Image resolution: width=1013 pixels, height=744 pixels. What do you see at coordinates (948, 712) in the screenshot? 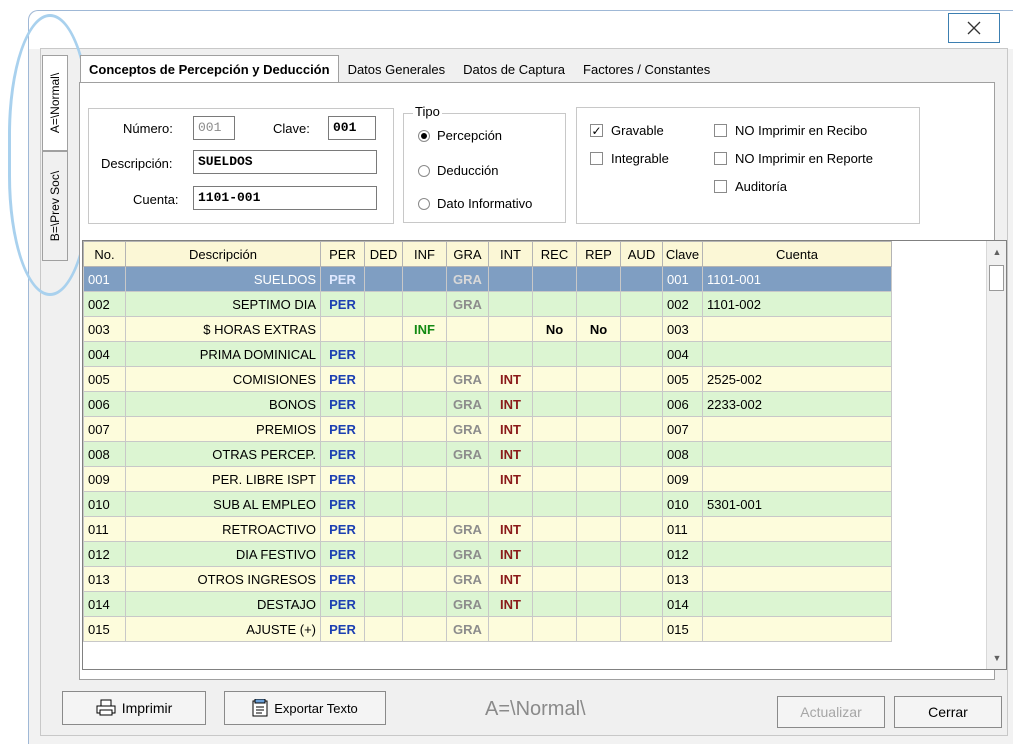
I see `cerrar-button: Cerrar` at bounding box center [948, 712].